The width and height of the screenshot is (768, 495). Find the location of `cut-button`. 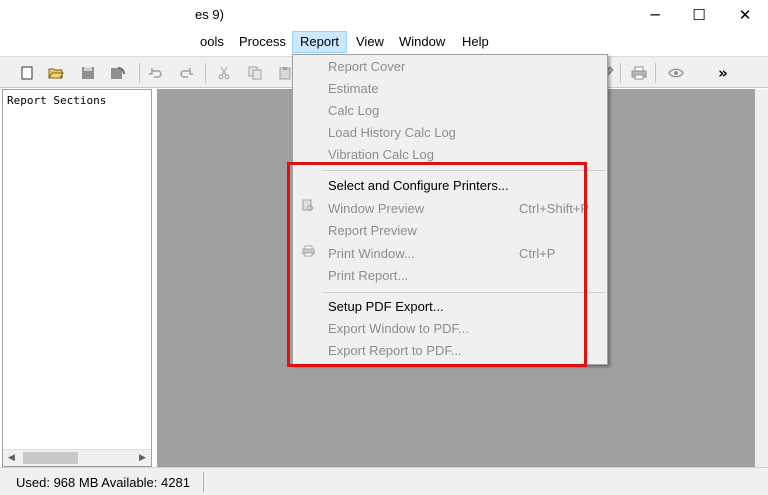

cut-button is located at coordinates (224, 73).